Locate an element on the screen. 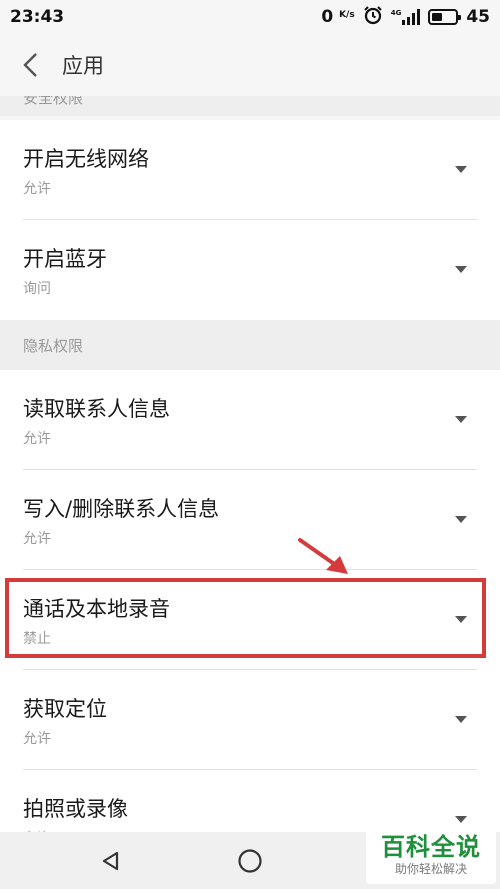 This screenshot has width=500, height=889. watermark-sub: 助你轻松解决 is located at coordinates (430, 869).